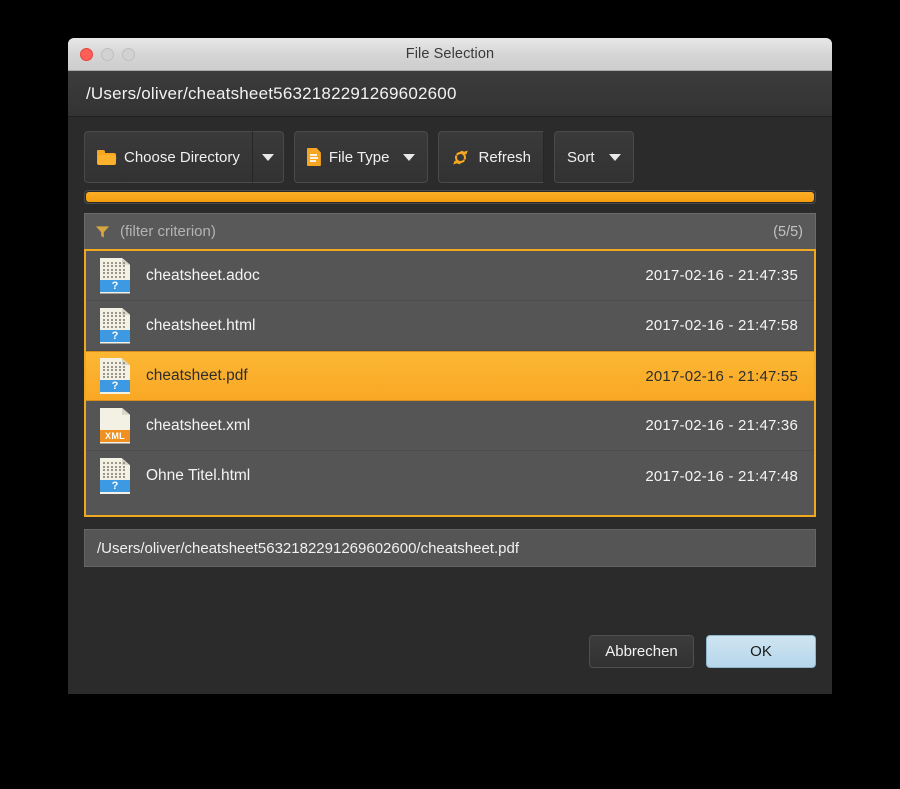 This screenshot has height=789, width=900. I want to click on file-modified-date: 2017-02-16 - 21:47:36, so click(721, 425).